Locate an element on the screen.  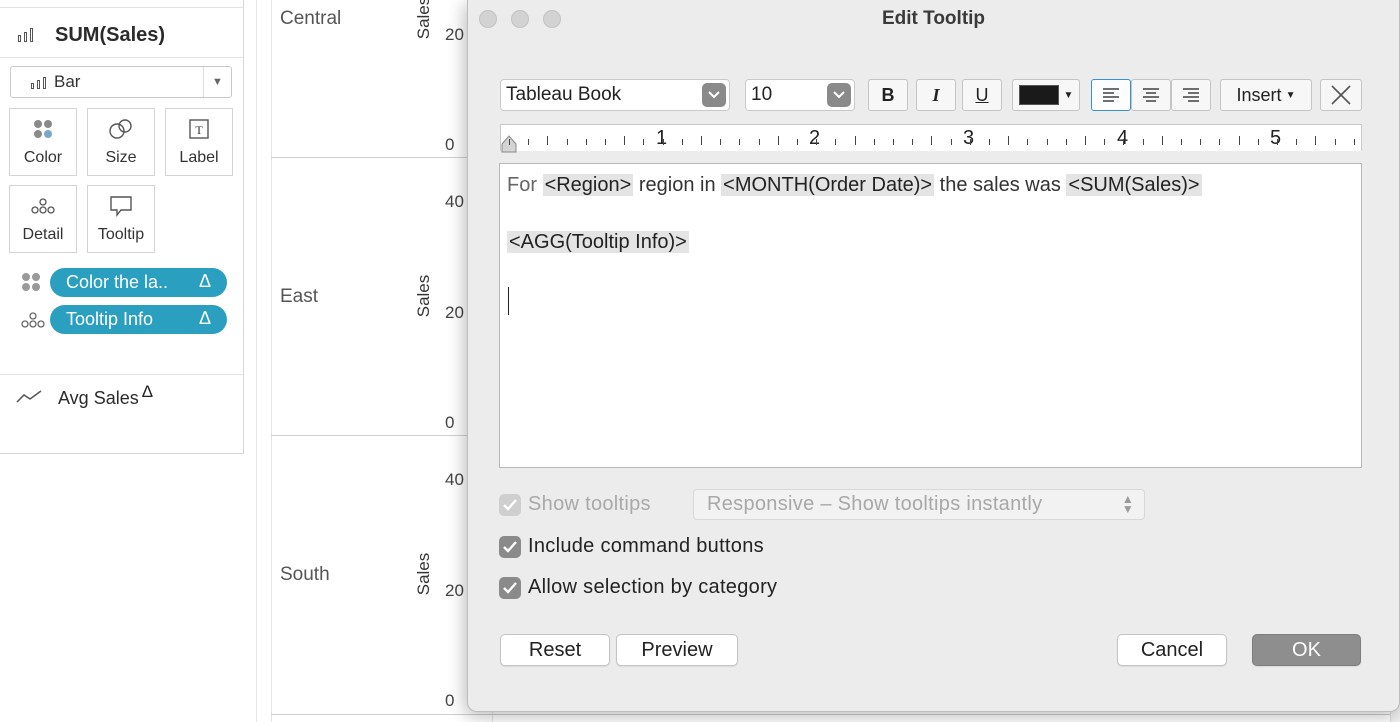
region-header-south: South is located at coordinates (305, 574).